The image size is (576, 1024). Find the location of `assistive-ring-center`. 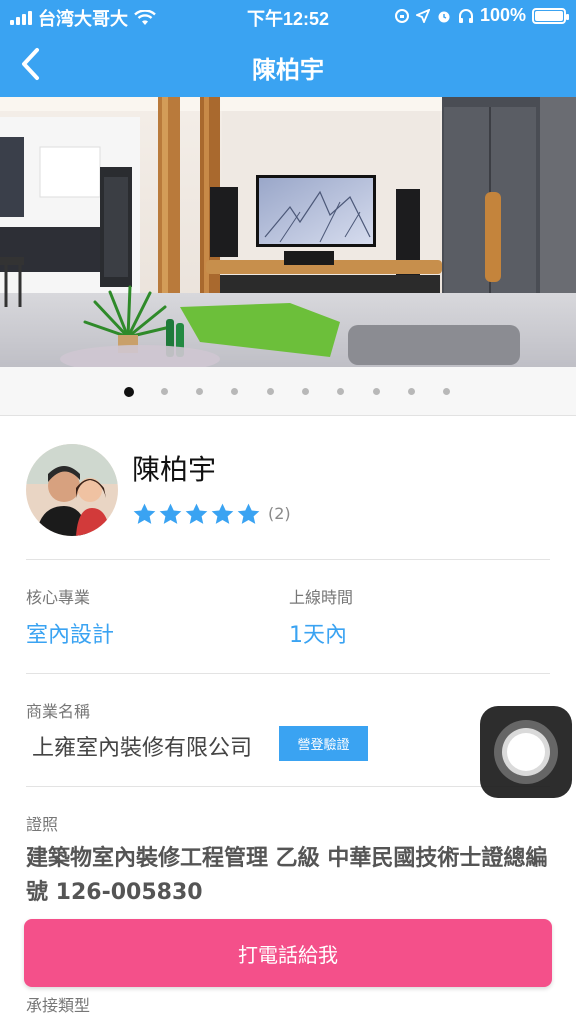

assistive-ring-center is located at coordinates (526, 752).